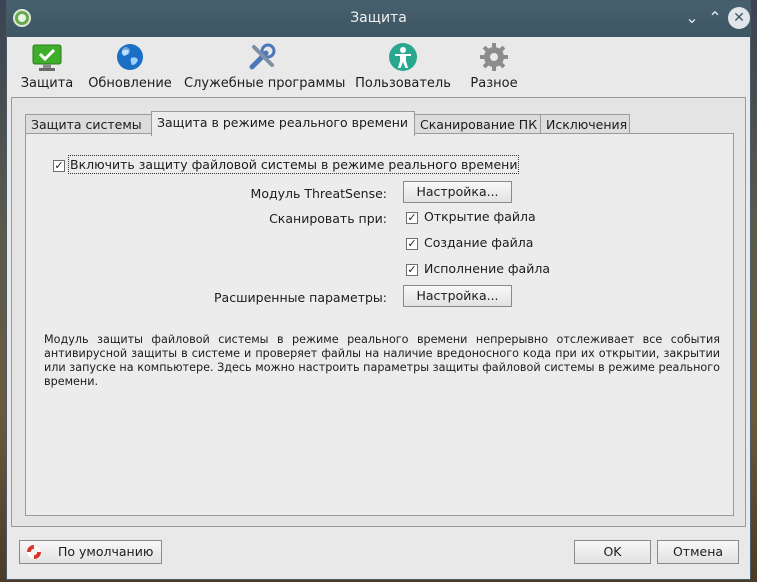 The image size is (757, 582). Describe the element at coordinates (494, 57) in the screenshot. I see `gear-icon` at that location.